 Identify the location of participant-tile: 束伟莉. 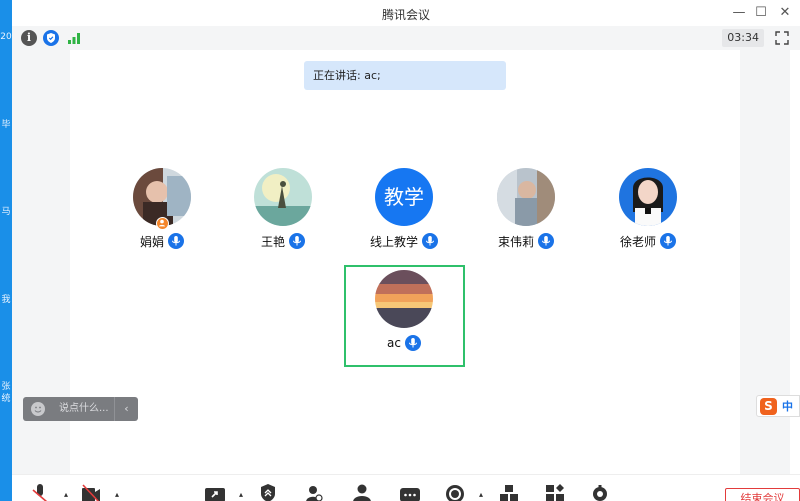
(526, 209).